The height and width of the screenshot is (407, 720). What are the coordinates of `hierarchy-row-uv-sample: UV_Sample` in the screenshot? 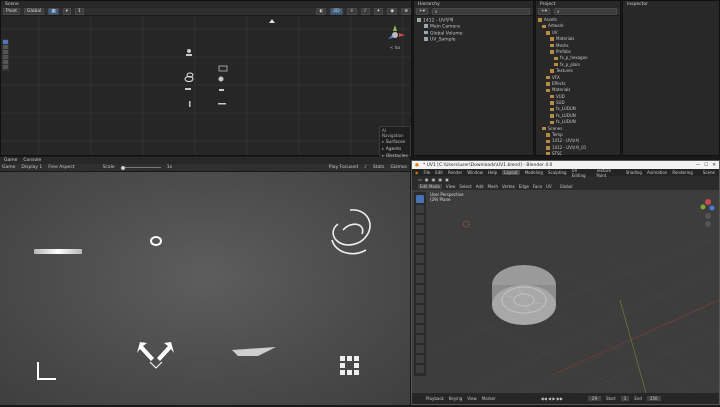 It's located at (473, 40).